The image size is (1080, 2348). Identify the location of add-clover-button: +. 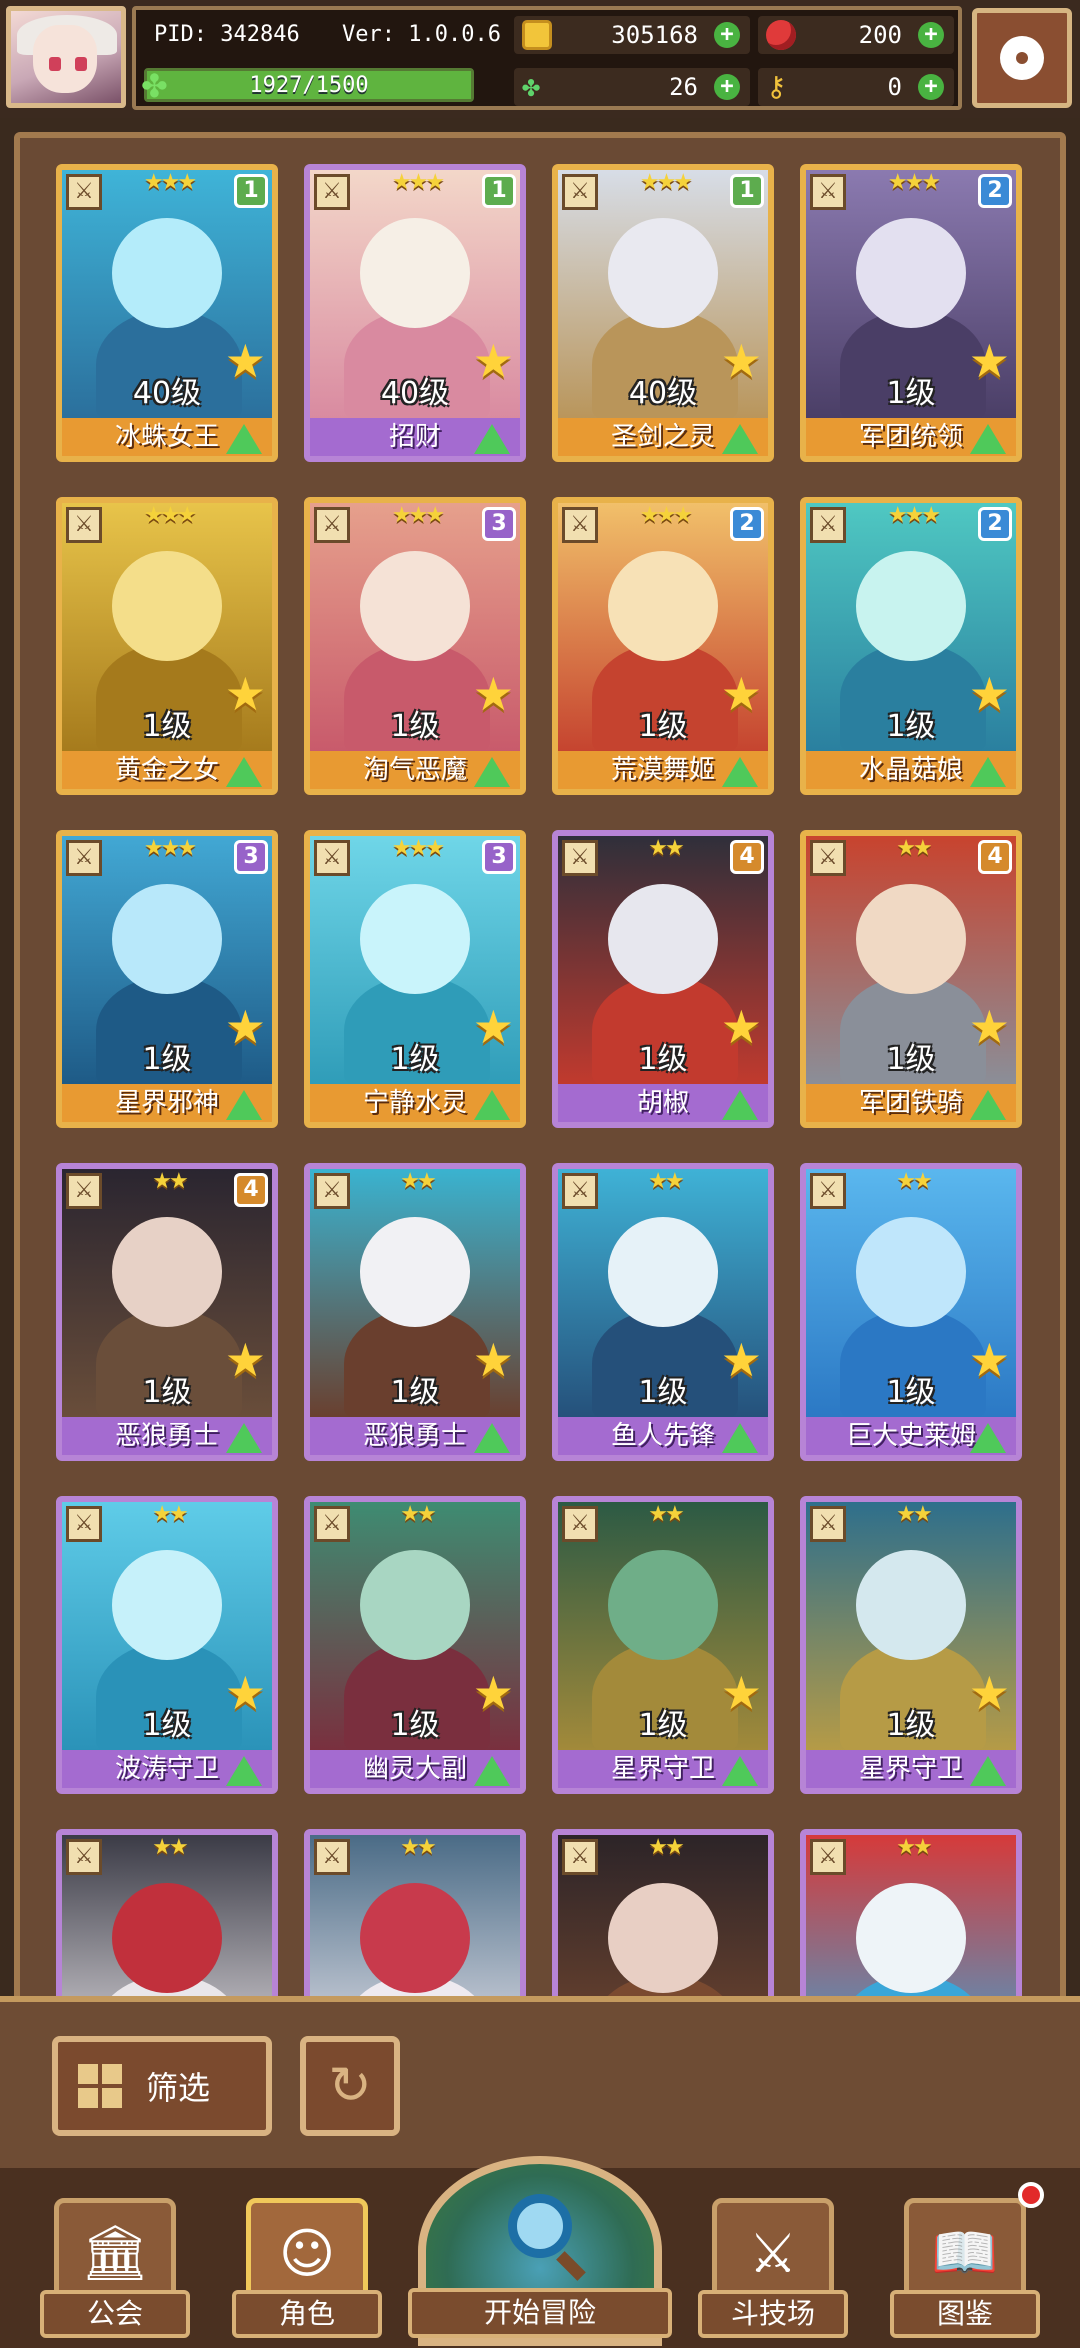
(727, 87).